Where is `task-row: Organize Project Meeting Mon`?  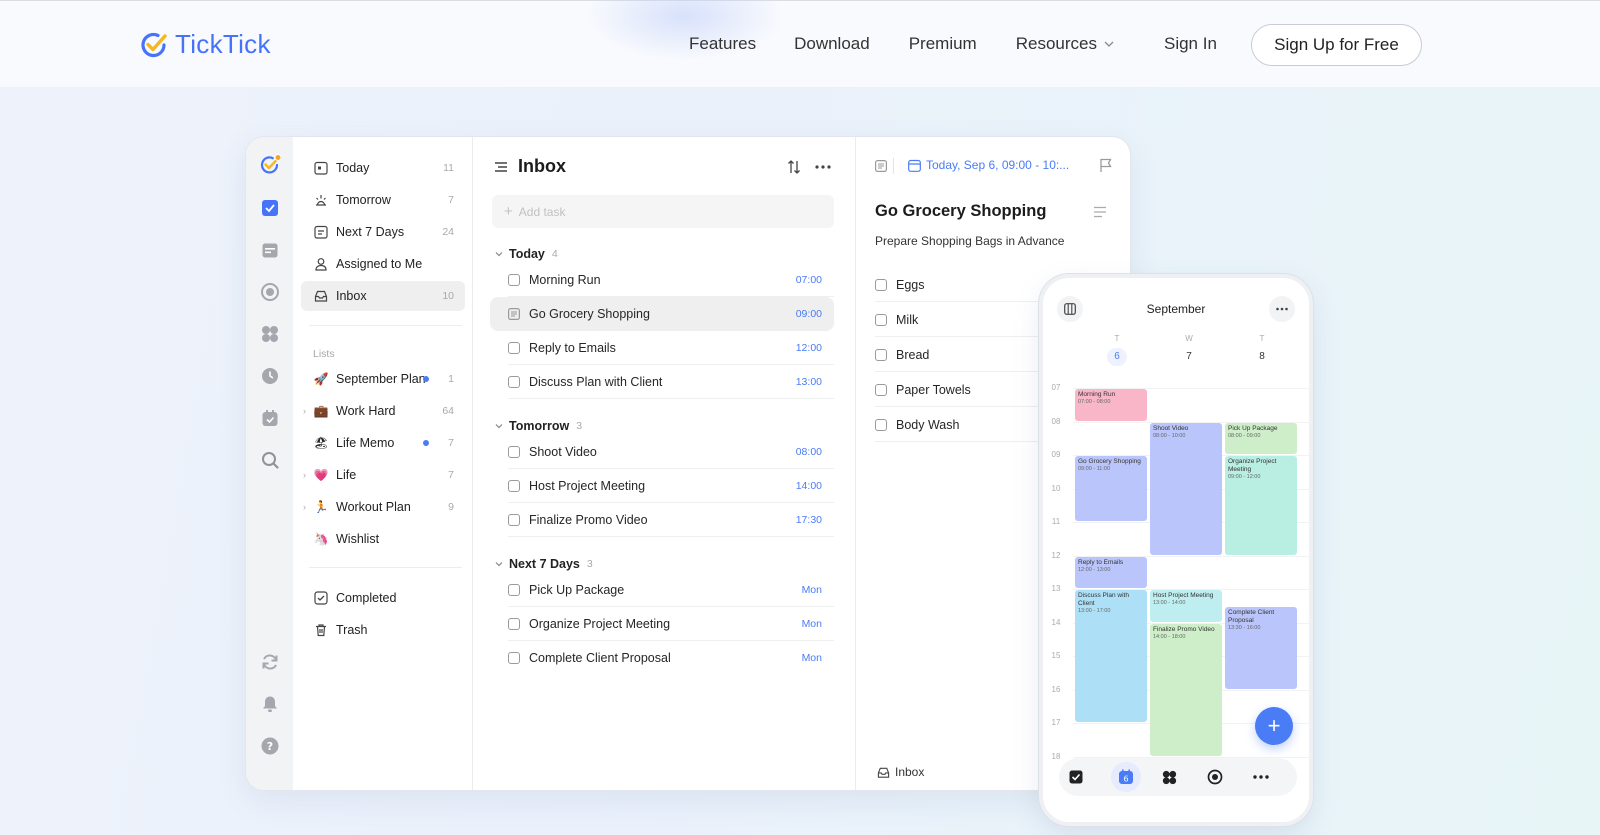 task-row: Organize Project Meeting Mon is located at coordinates (662, 624).